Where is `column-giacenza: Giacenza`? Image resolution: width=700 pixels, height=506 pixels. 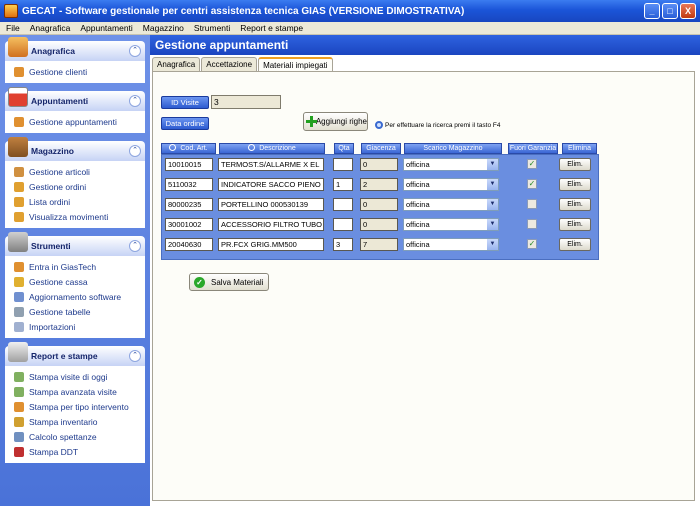 column-giacenza: Giacenza is located at coordinates (381, 148).